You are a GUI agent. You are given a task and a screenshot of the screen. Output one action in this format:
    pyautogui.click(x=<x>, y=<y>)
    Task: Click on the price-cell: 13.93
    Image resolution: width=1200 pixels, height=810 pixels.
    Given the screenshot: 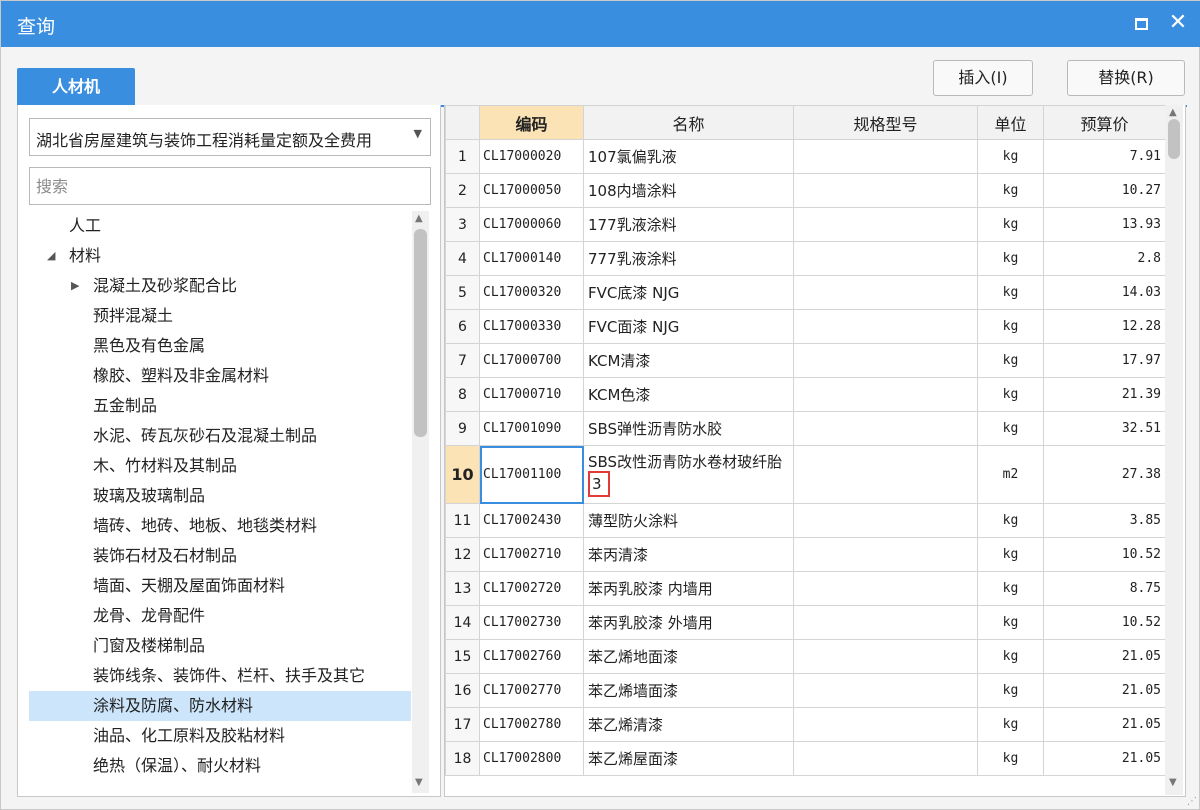 What is the action you would take?
    pyautogui.click(x=1104, y=224)
    